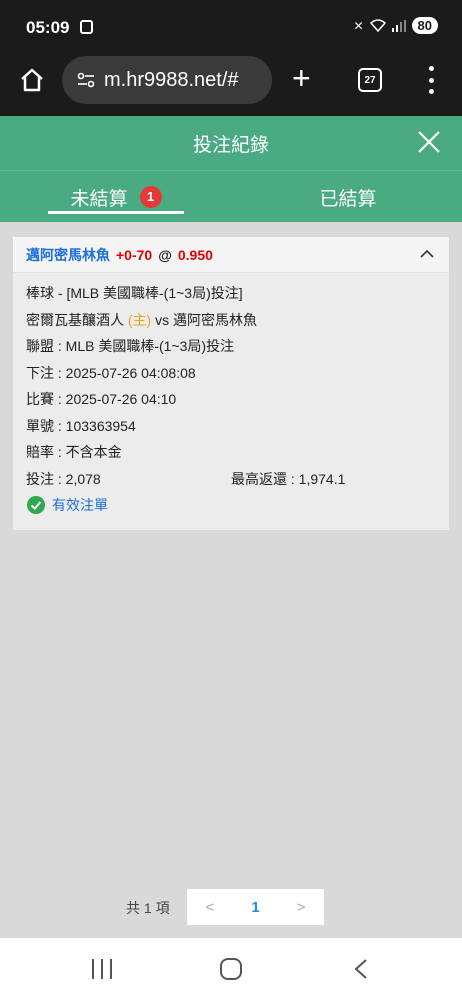  I want to click on bet-time-line: 下注 : 2025-07-26 04:08:08, so click(111, 372).